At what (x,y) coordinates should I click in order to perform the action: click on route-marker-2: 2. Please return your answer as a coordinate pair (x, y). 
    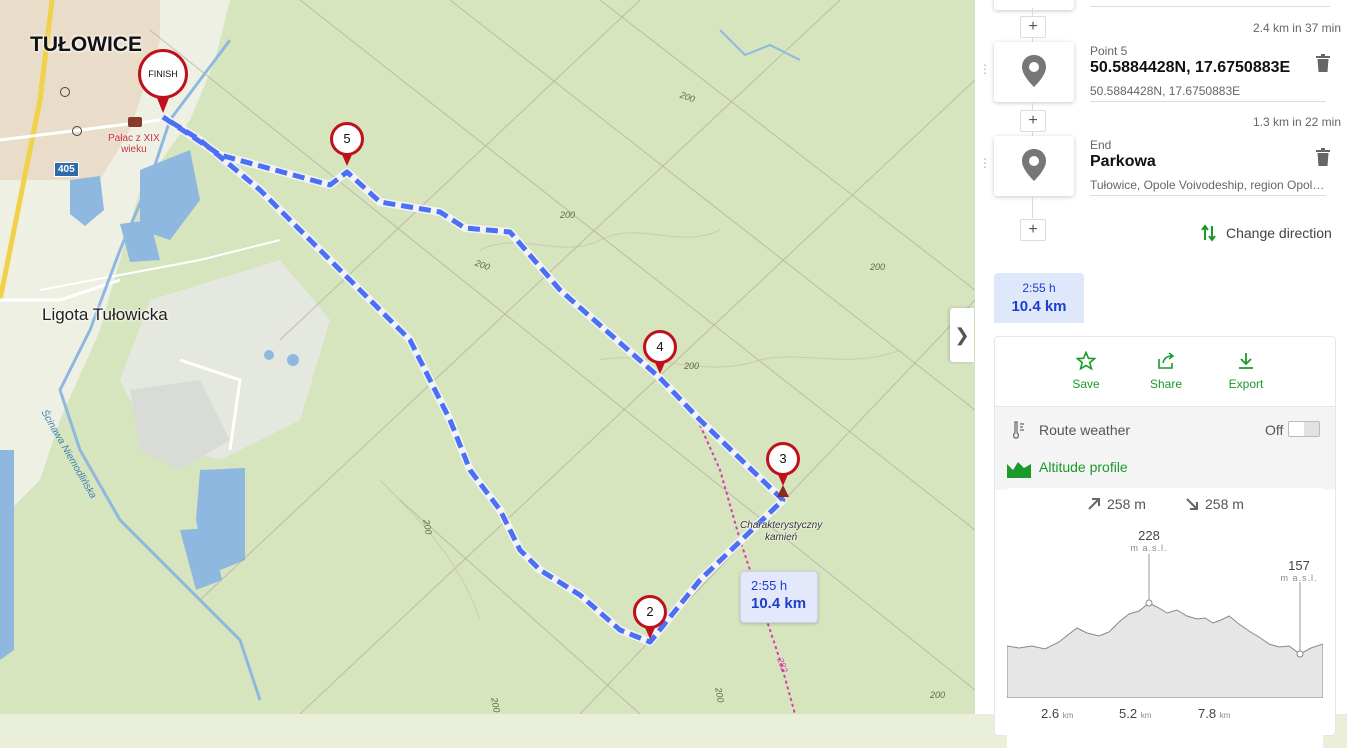
    Looking at the image, I should click on (650, 620).